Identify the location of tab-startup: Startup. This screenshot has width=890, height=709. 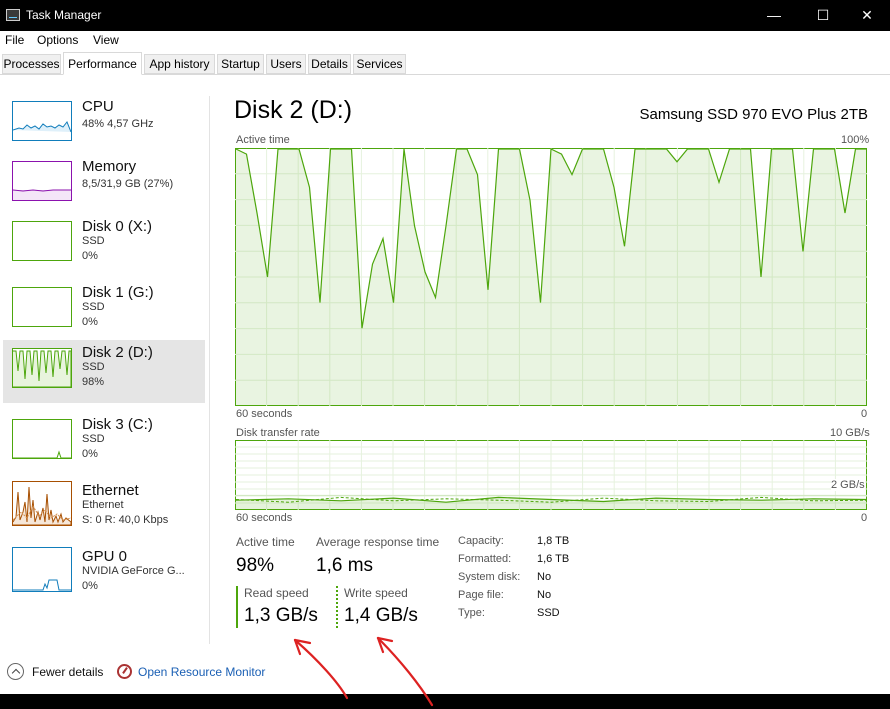
(240, 64).